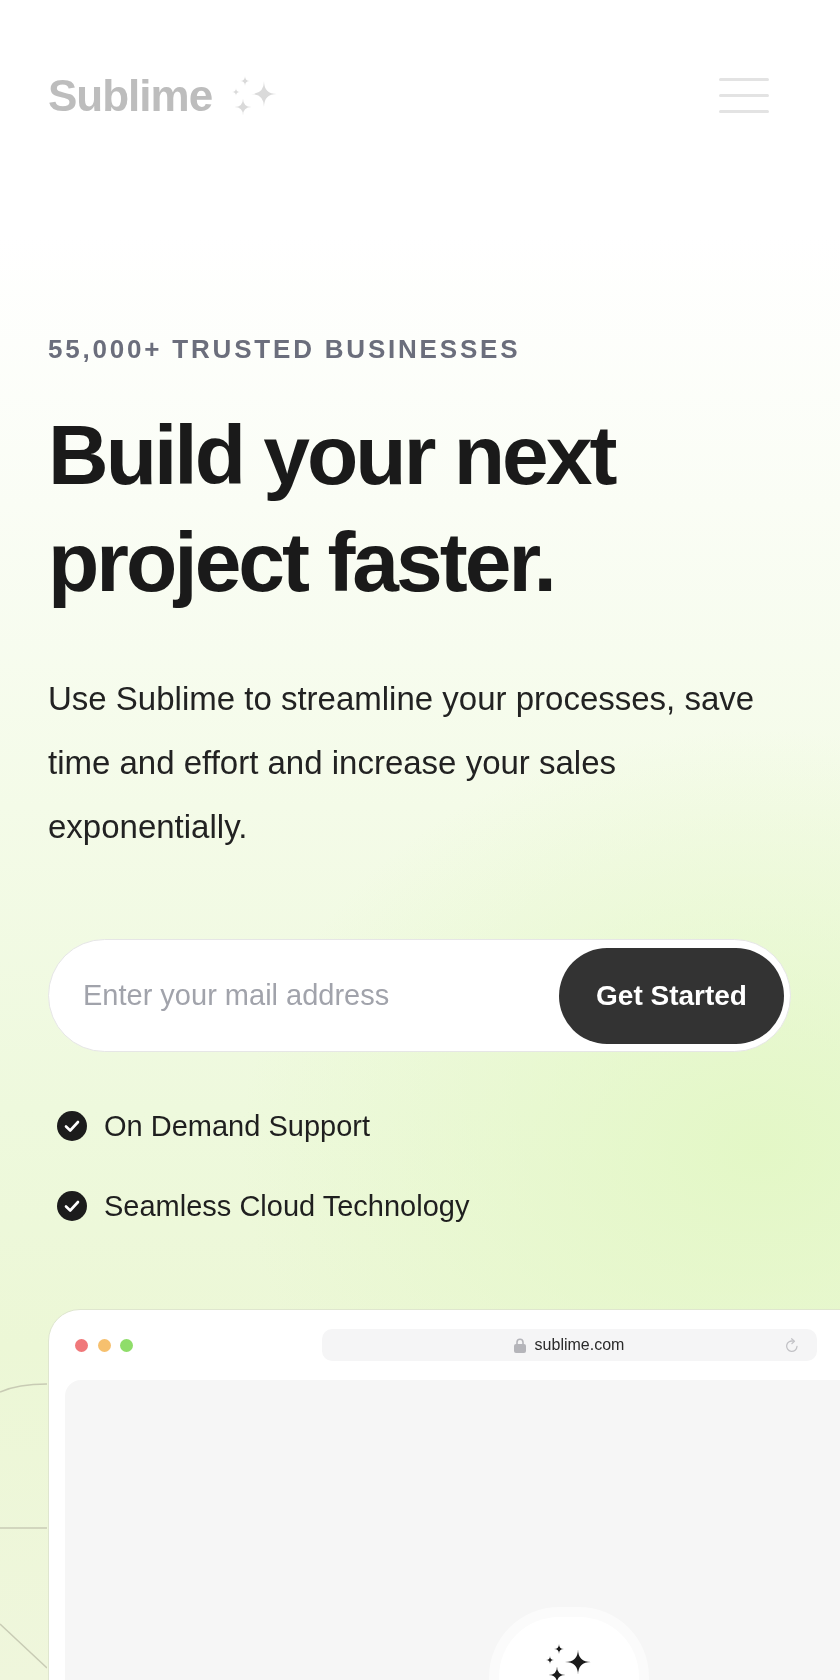 The image size is (840, 1680). Describe the element at coordinates (287, 1206) in the screenshot. I see `feature-label: Seamless Cloud Technology` at that location.